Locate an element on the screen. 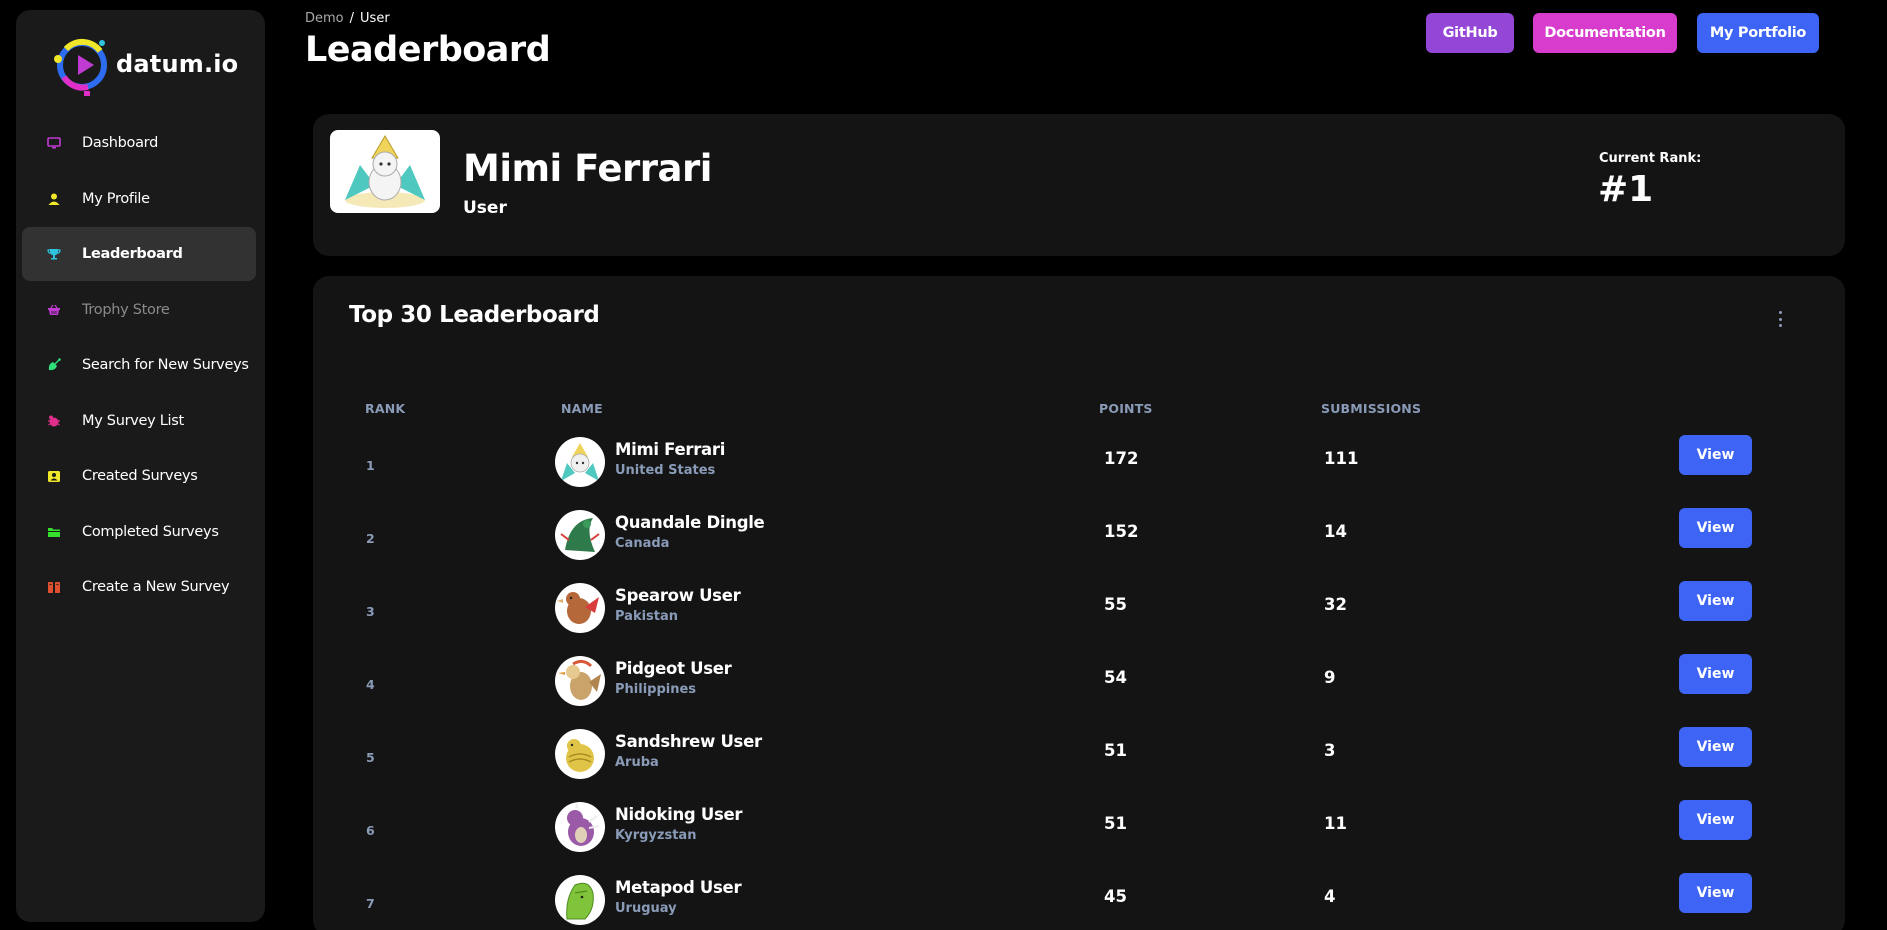 The image size is (1887, 930). row-country: Kyrgyzstan is located at coordinates (656, 835).